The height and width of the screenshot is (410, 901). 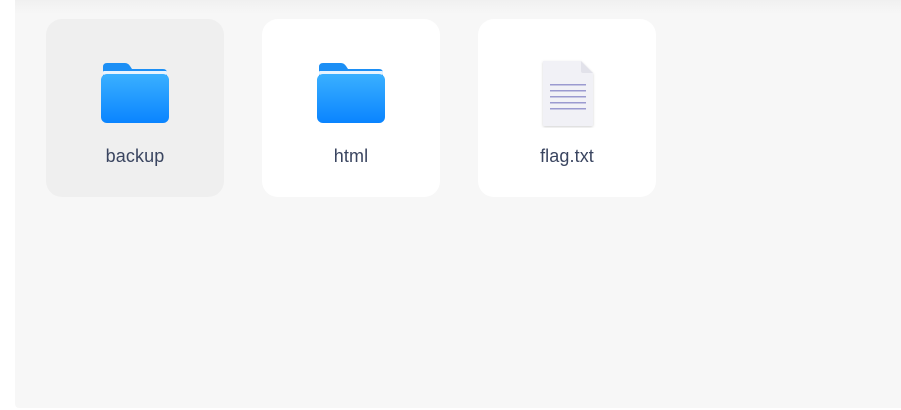 What do you see at coordinates (135, 156) in the screenshot?
I see `file-name-label: backup` at bounding box center [135, 156].